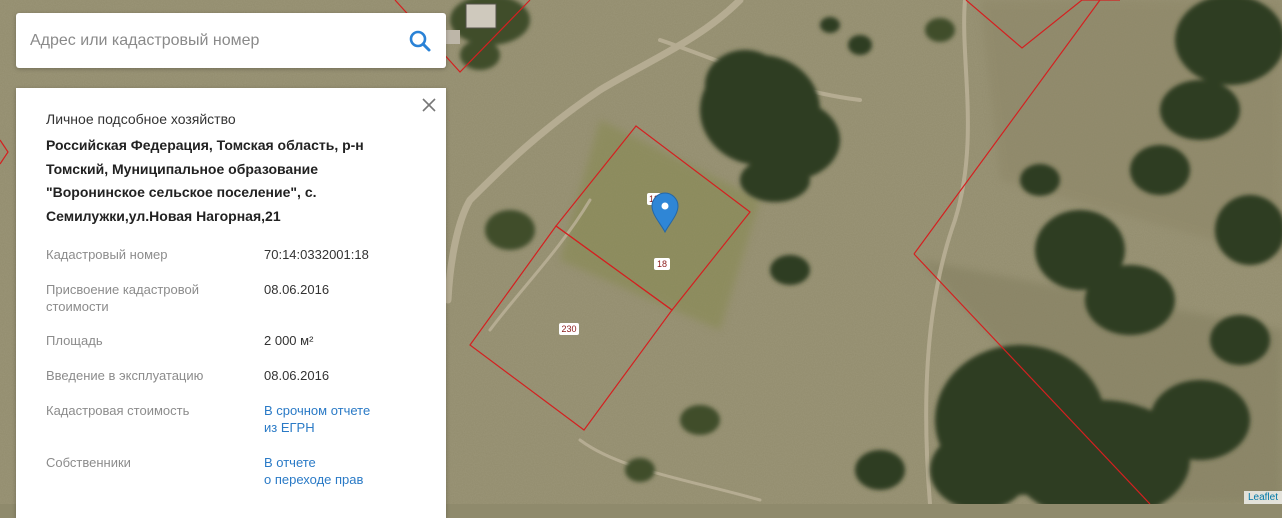  What do you see at coordinates (181, 192) in the screenshot?
I see `address-line: "Воронинское сельское поселение", с.` at bounding box center [181, 192].